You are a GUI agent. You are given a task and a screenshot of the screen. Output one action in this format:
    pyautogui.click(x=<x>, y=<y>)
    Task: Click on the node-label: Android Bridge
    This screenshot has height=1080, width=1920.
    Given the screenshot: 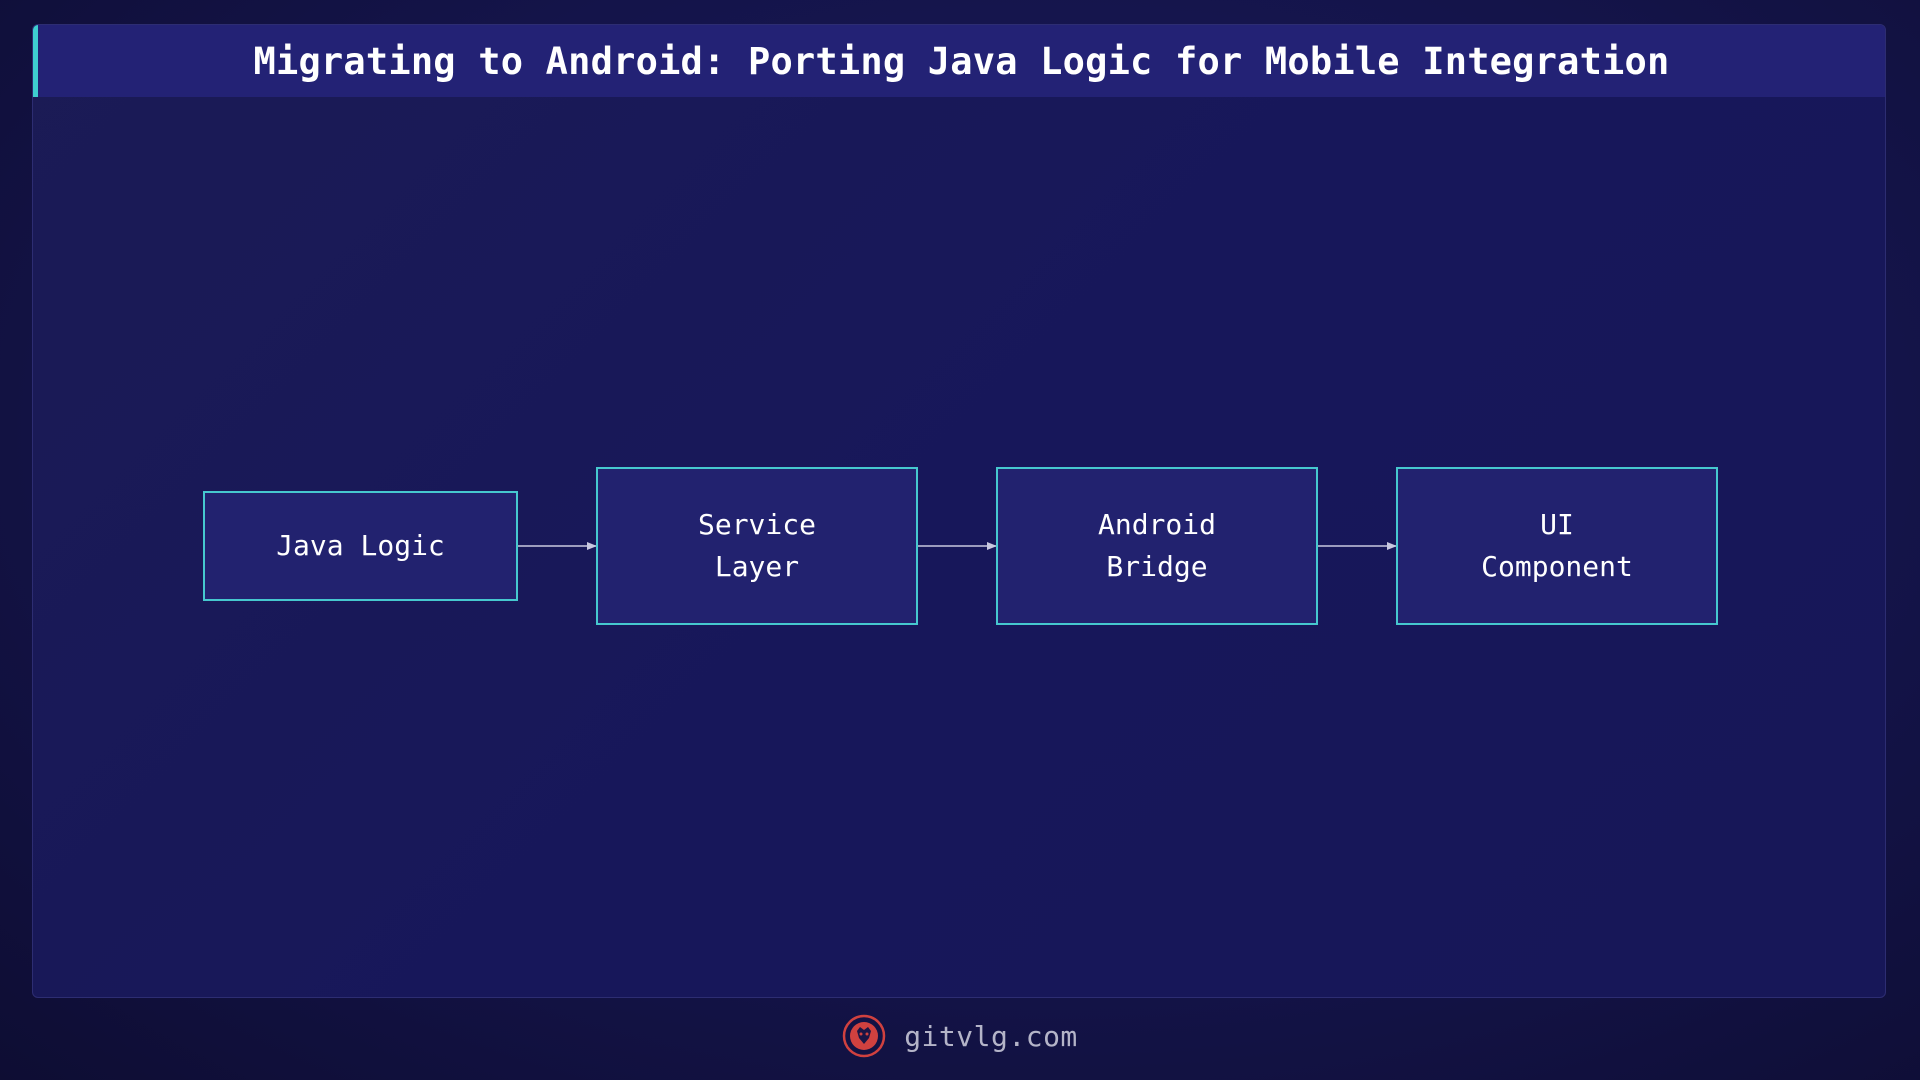 What is the action you would take?
    pyautogui.click(x=1156, y=545)
    